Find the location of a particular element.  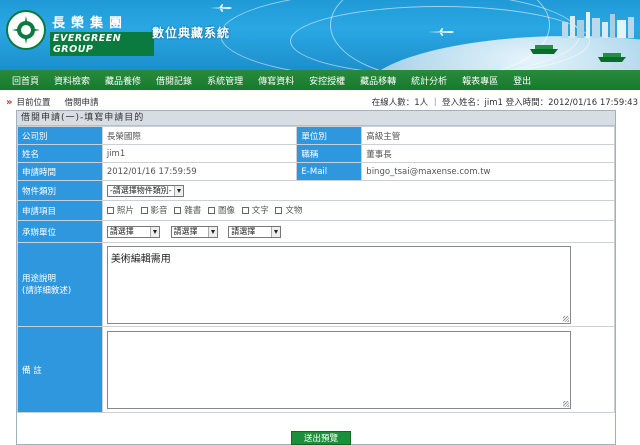

nav-item-system-admin: 系統管理 is located at coordinates (225, 80).